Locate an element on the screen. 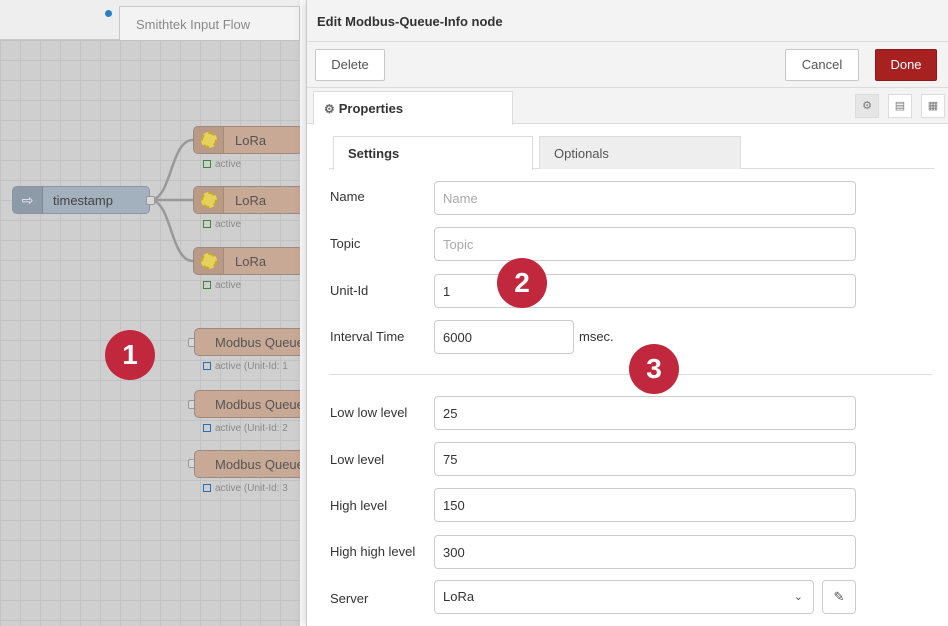 The image size is (948, 626). callout-badge: 3 is located at coordinates (654, 369).